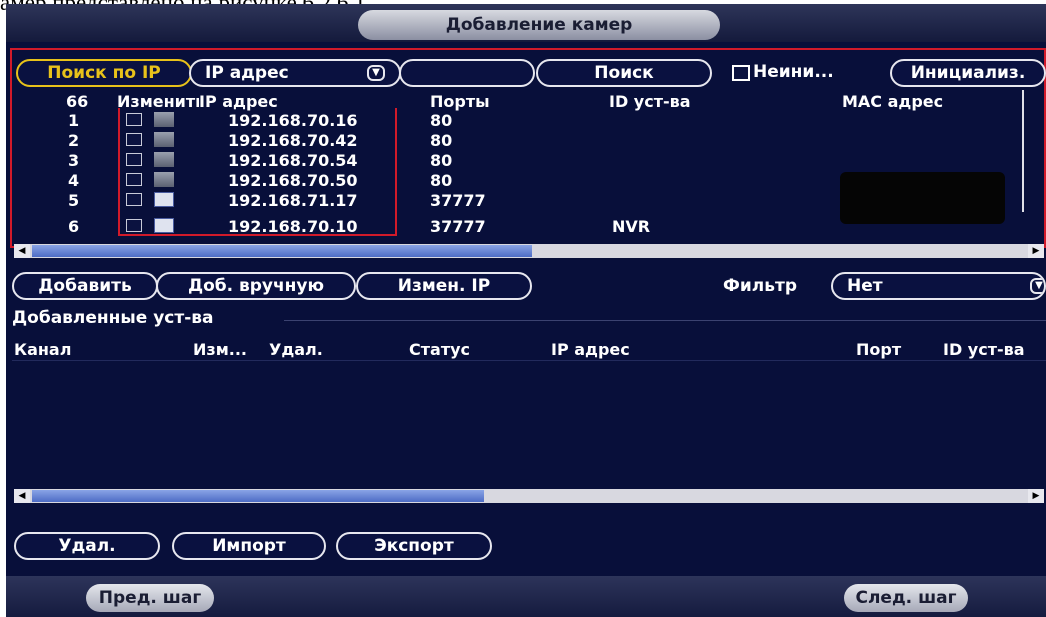 This screenshot has width=1046, height=617. What do you see at coordinates (467, 73) in the screenshot?
I see `ip-input` at bounding box center [467, 73].